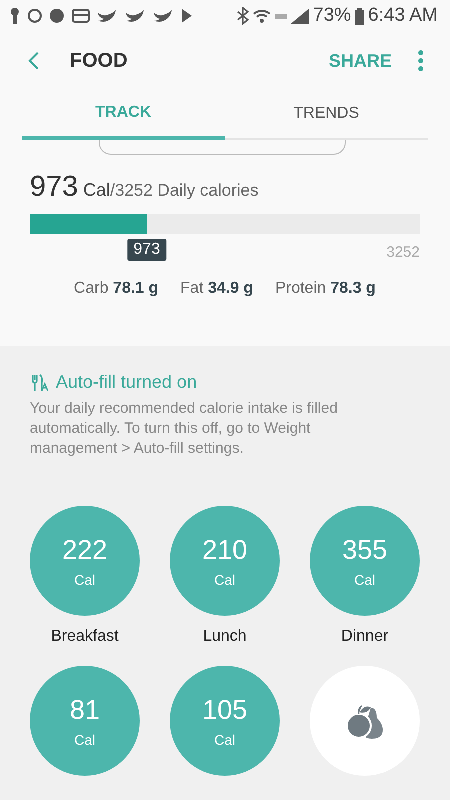  Describe the element at coordinates (39, 383) in the screenshot. I see `cutlery-icon` at that location.